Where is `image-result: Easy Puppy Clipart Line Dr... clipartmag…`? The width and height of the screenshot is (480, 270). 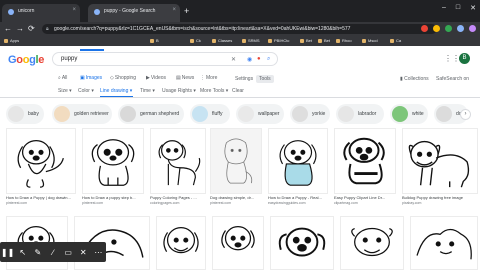 image-result: Easy Puppy Clipart Line Dr... clipartmag… is located at coordinates (365, 168).